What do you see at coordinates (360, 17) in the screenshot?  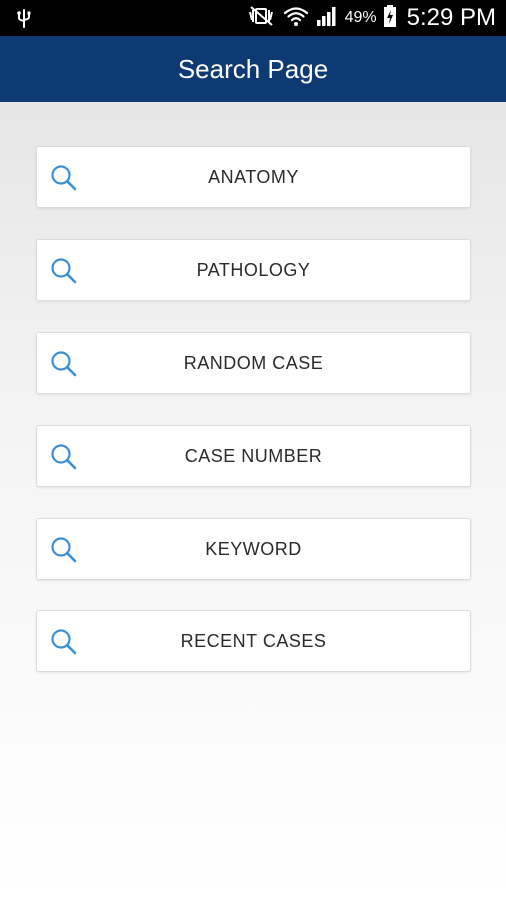 I see `battery-percent: 49%` at bounding box center [360, 17].